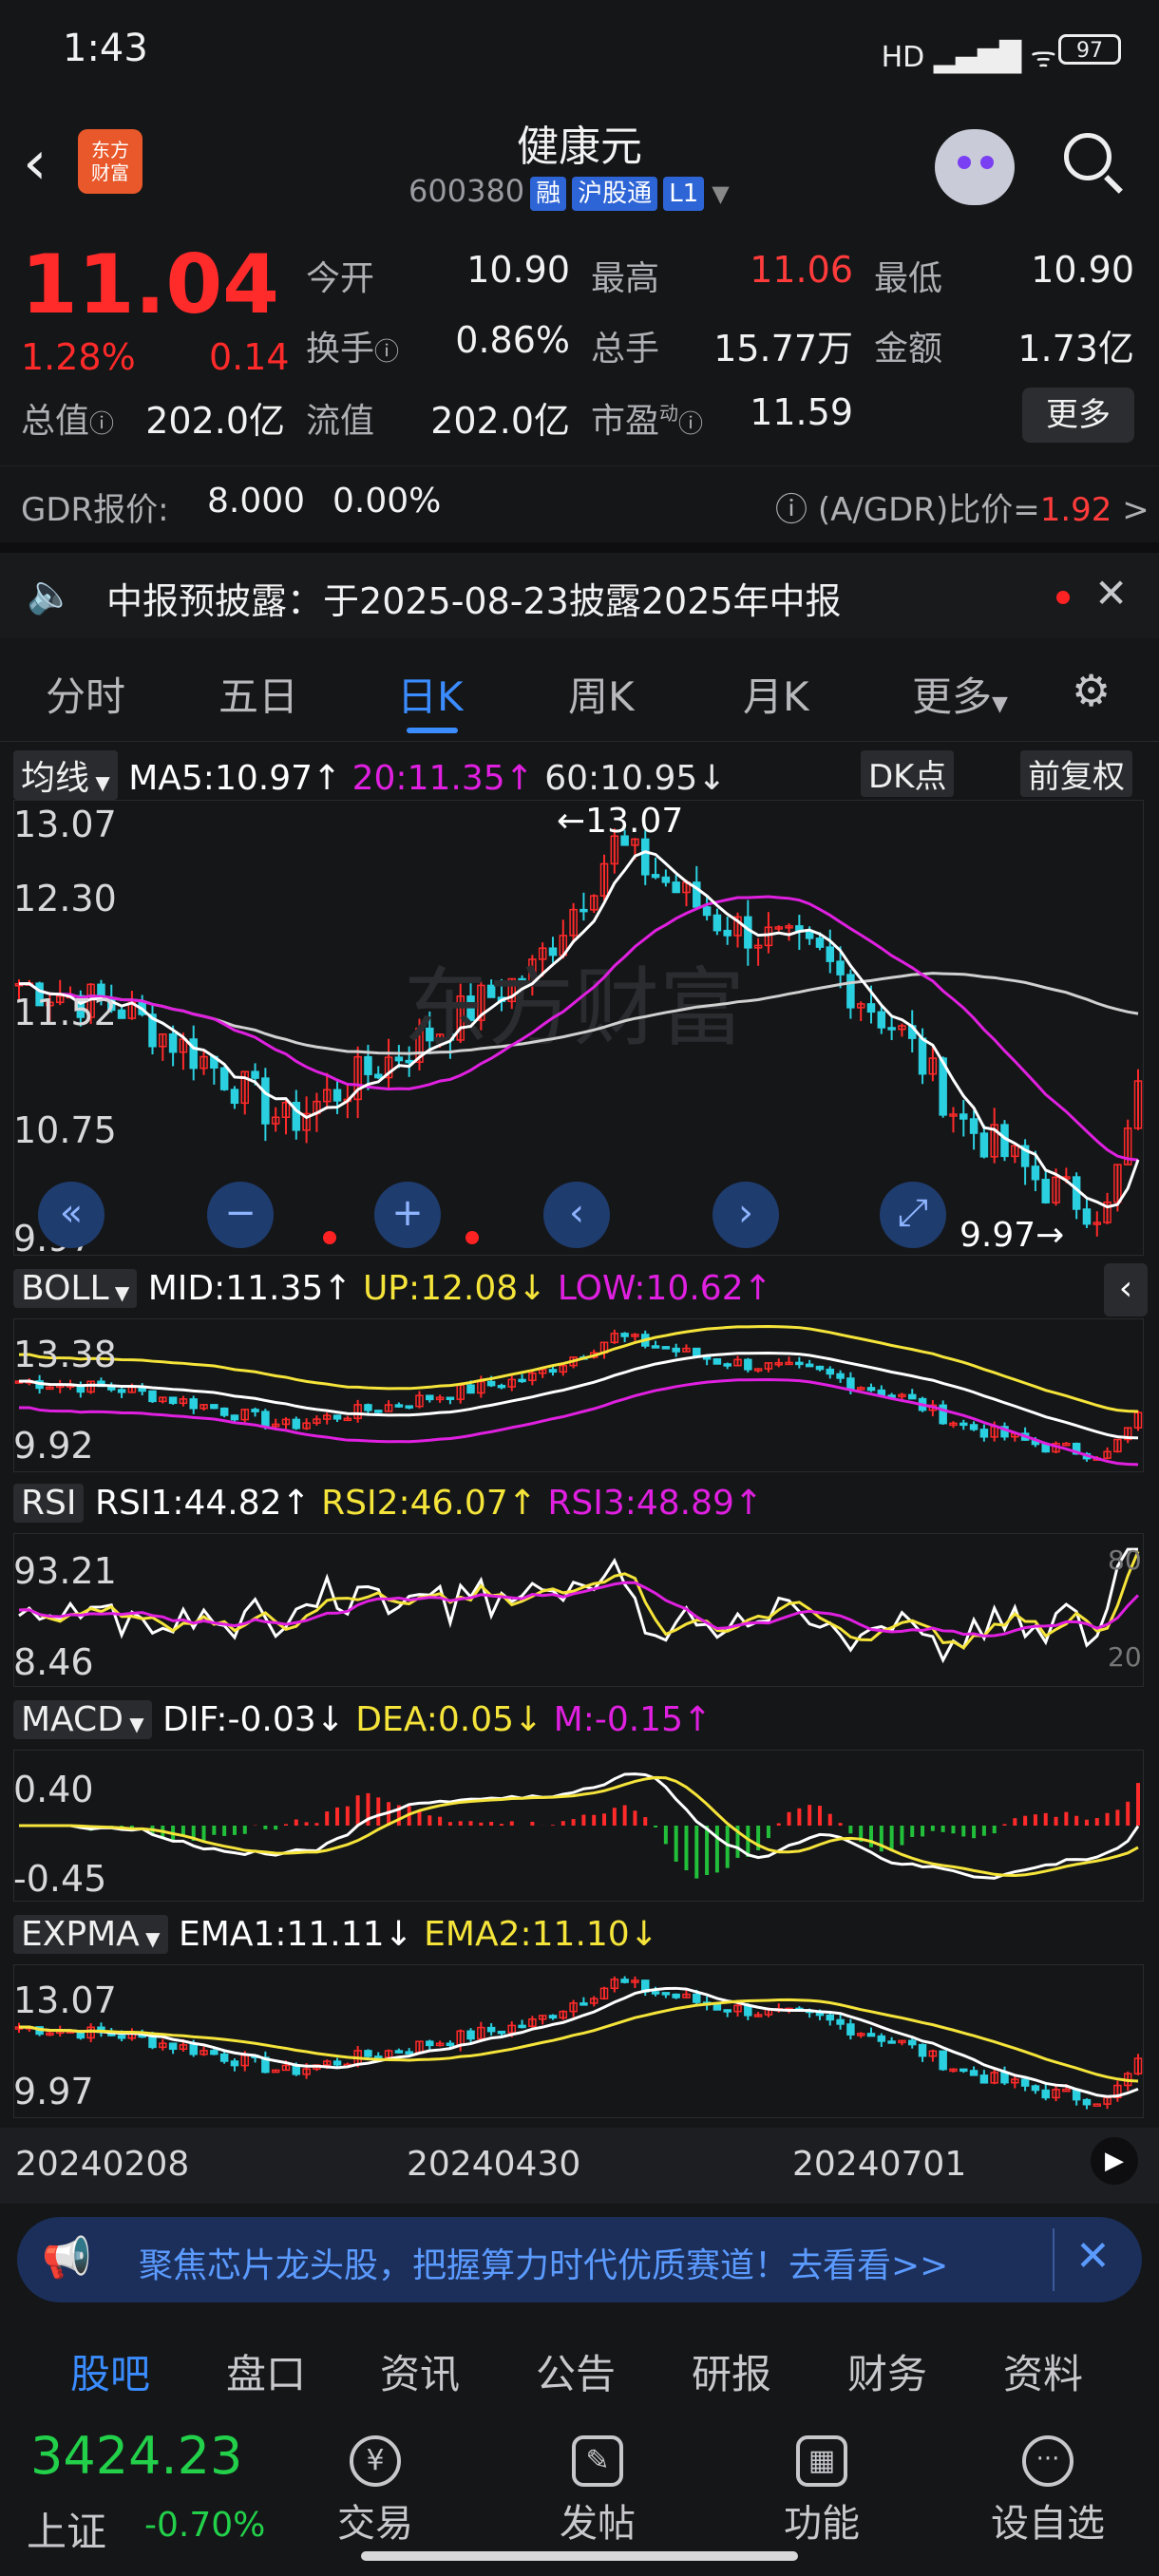  I want to click on gdr-row: GDR报价: 8.000 0.00% ⓘ (A/GDR)比价=1.92 >, so click(579, 509).